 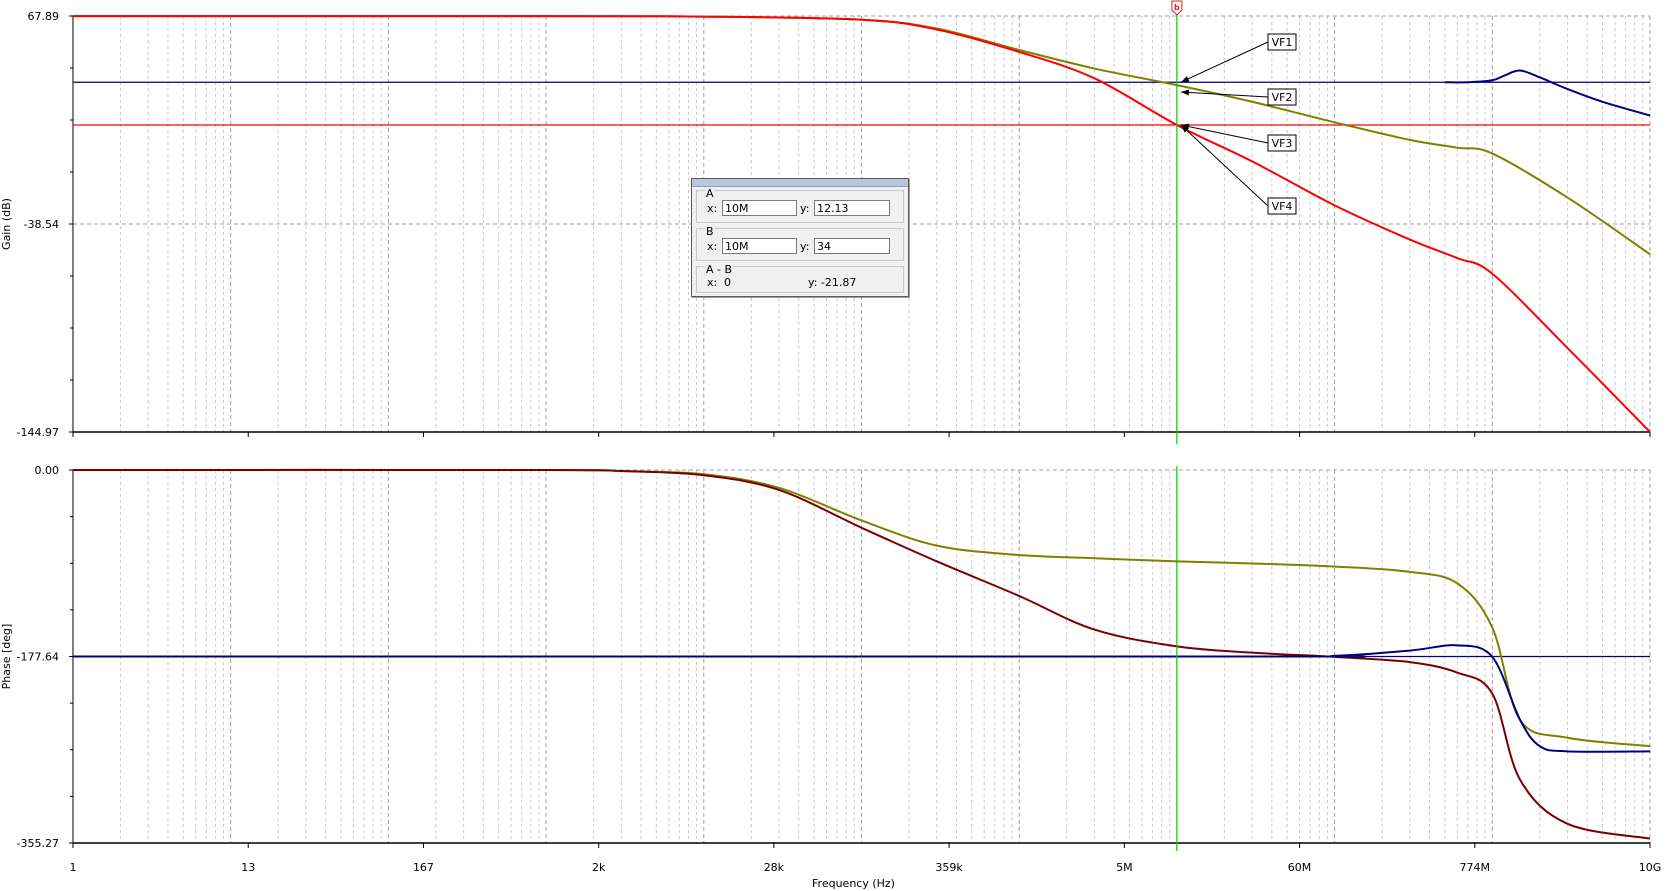 I want to click on cursor-a-y-input, so click(x=852, y=208).